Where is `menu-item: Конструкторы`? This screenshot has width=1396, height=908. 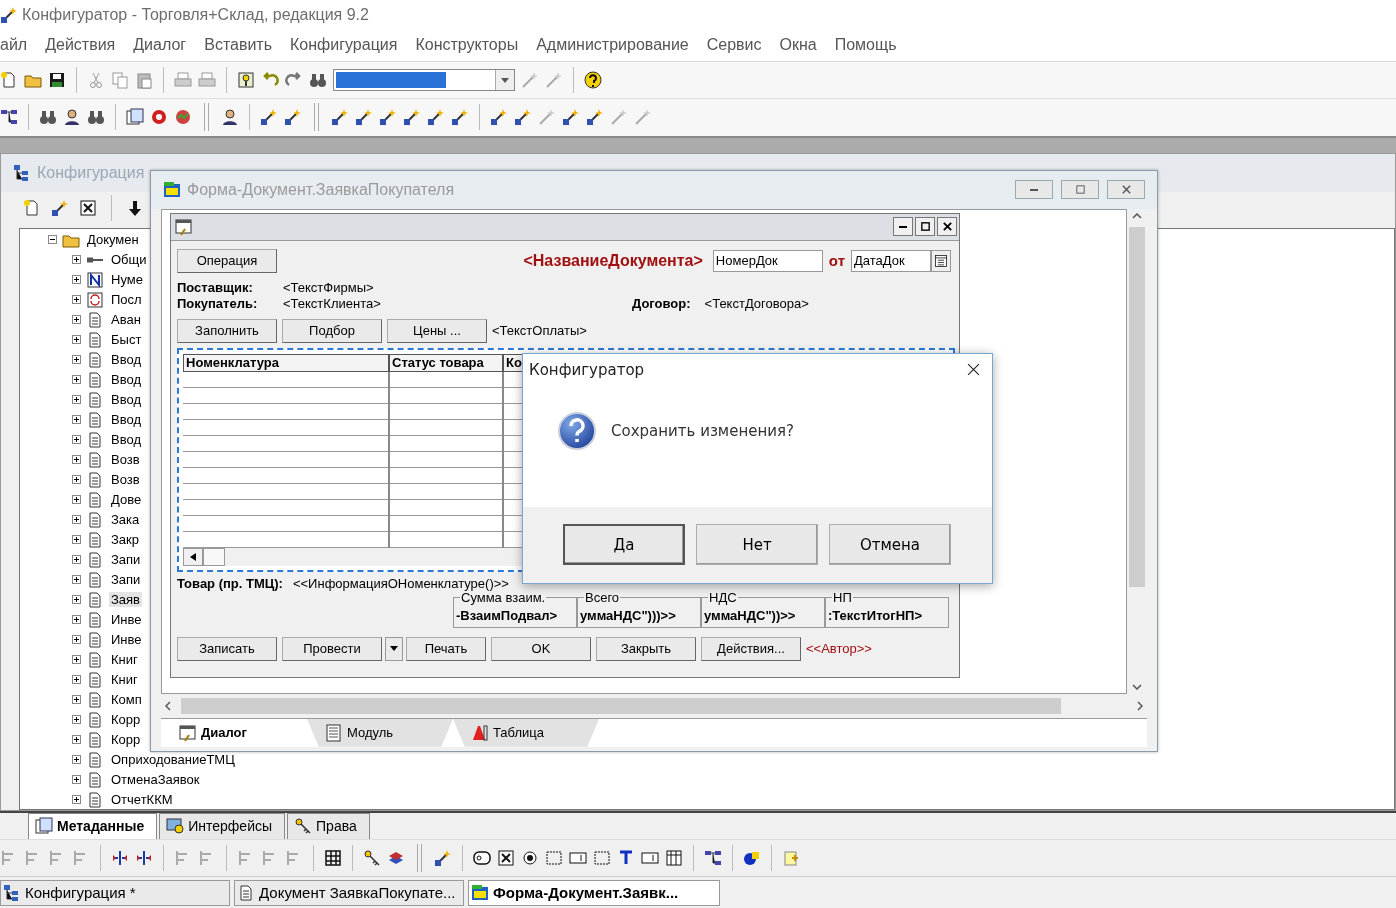 menu-item: Конструкторы is located at coordinates (467, 45).